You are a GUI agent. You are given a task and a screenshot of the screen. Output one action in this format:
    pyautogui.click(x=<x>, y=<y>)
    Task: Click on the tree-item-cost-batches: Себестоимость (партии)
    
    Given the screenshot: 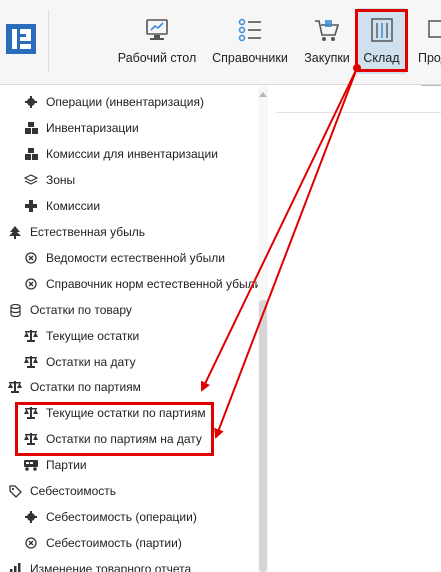 What is the action you would take?
    pyautogui.click(x=129, y=543)
    